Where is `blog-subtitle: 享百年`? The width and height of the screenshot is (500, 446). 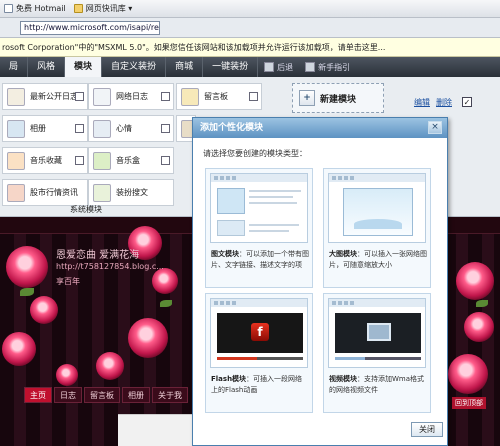
blog-subtitle: 享百年 is located at coordinates (68, 281).